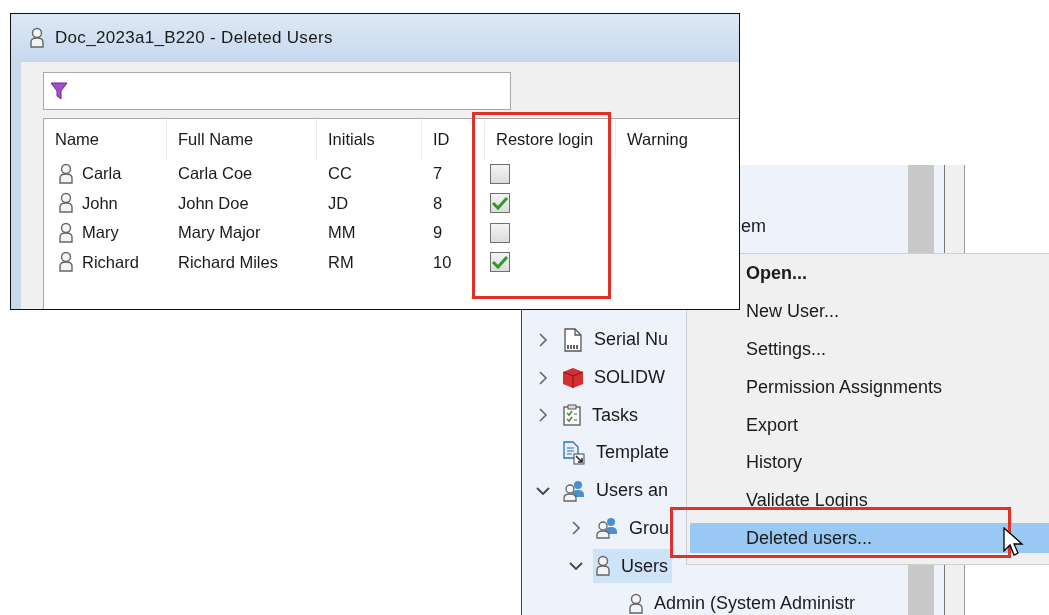  Describe the element at coordinates (215, 174) in the screenshot. I see `table-cell-text: Carla Coe` at that location.